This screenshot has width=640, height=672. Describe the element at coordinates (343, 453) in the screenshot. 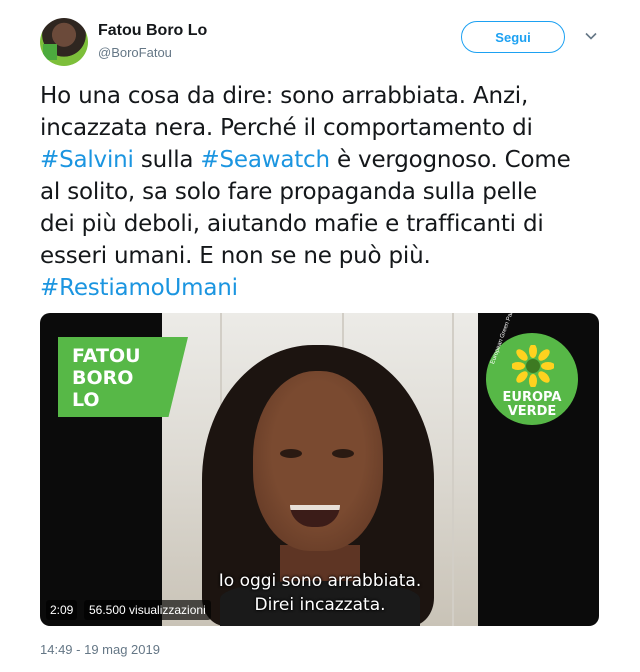

I see `person-eye-right` at that location.